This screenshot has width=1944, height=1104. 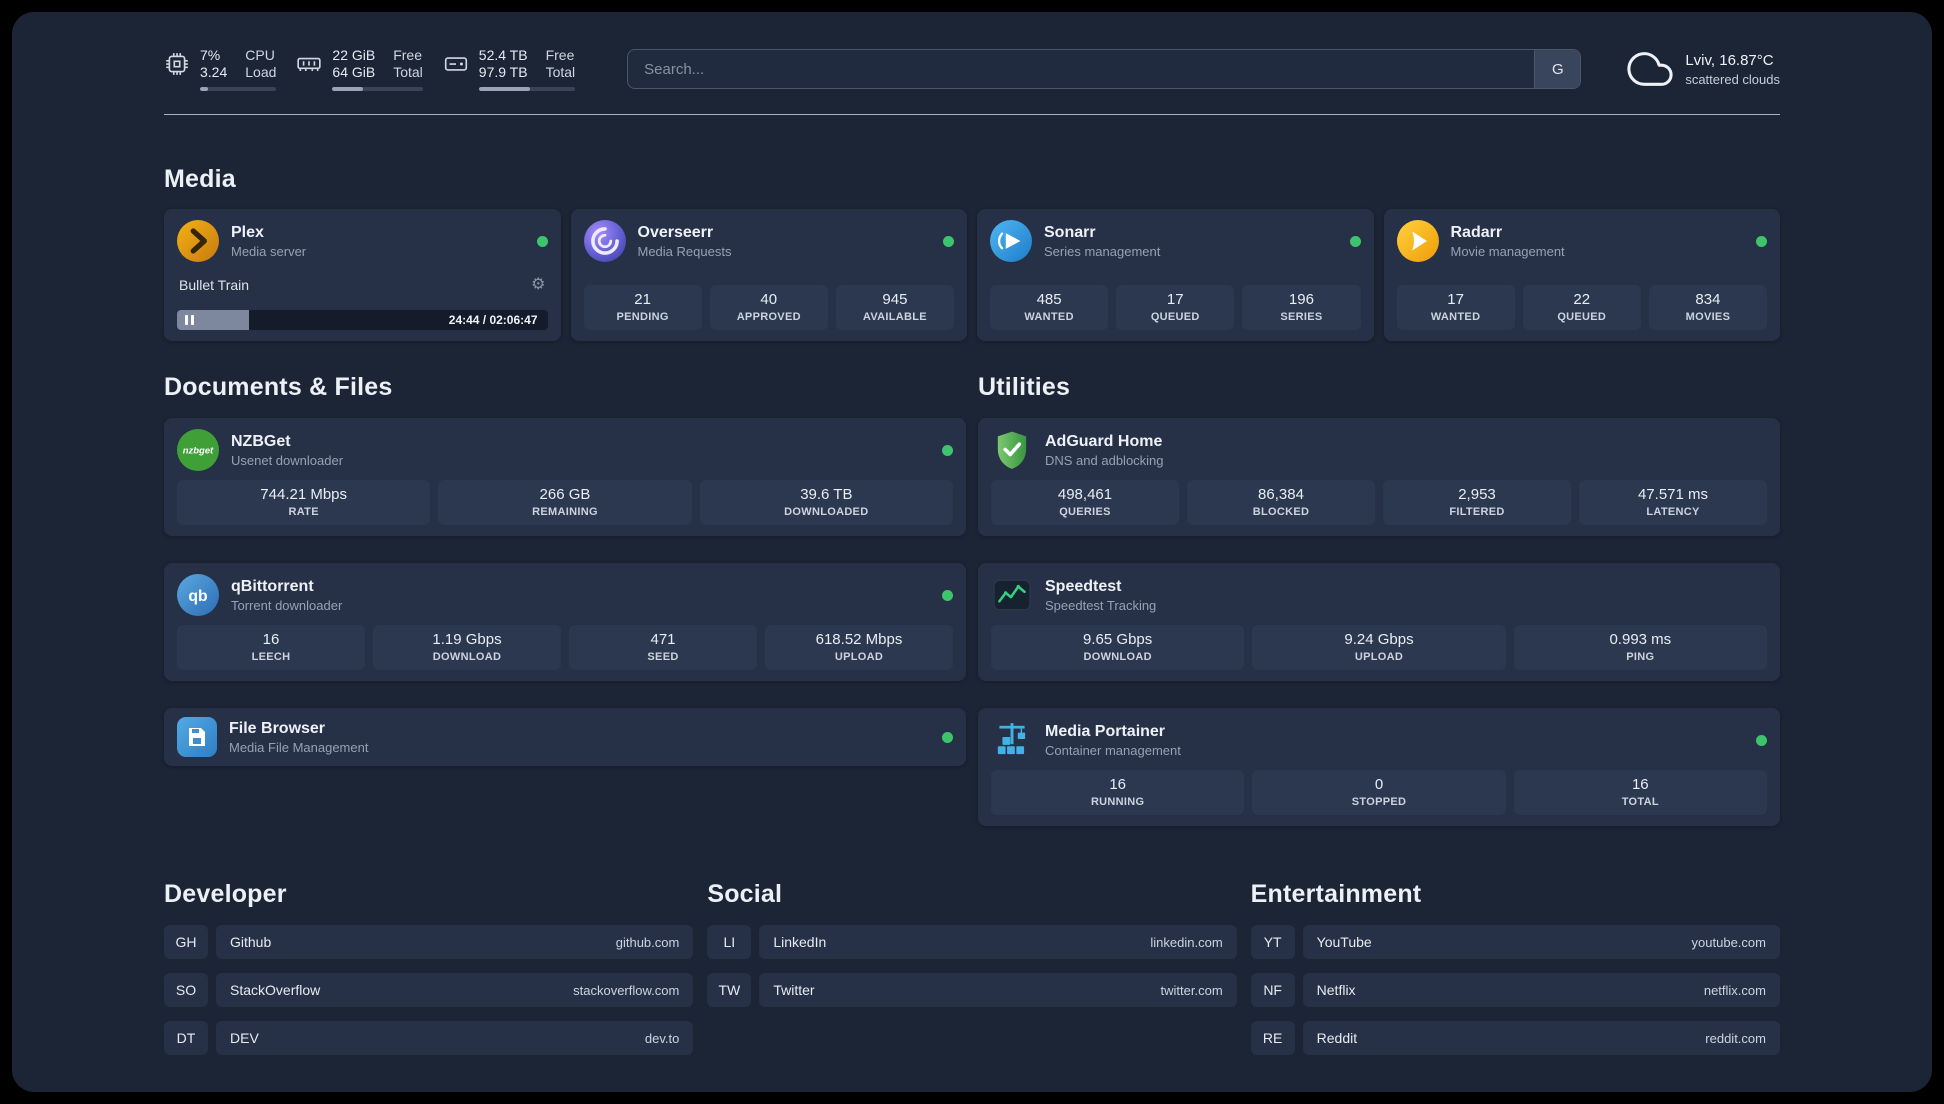 What do you see at coordinates (177, 64) in the screenshot?
I see `cpu-icon` at bounding box center [177, 64].